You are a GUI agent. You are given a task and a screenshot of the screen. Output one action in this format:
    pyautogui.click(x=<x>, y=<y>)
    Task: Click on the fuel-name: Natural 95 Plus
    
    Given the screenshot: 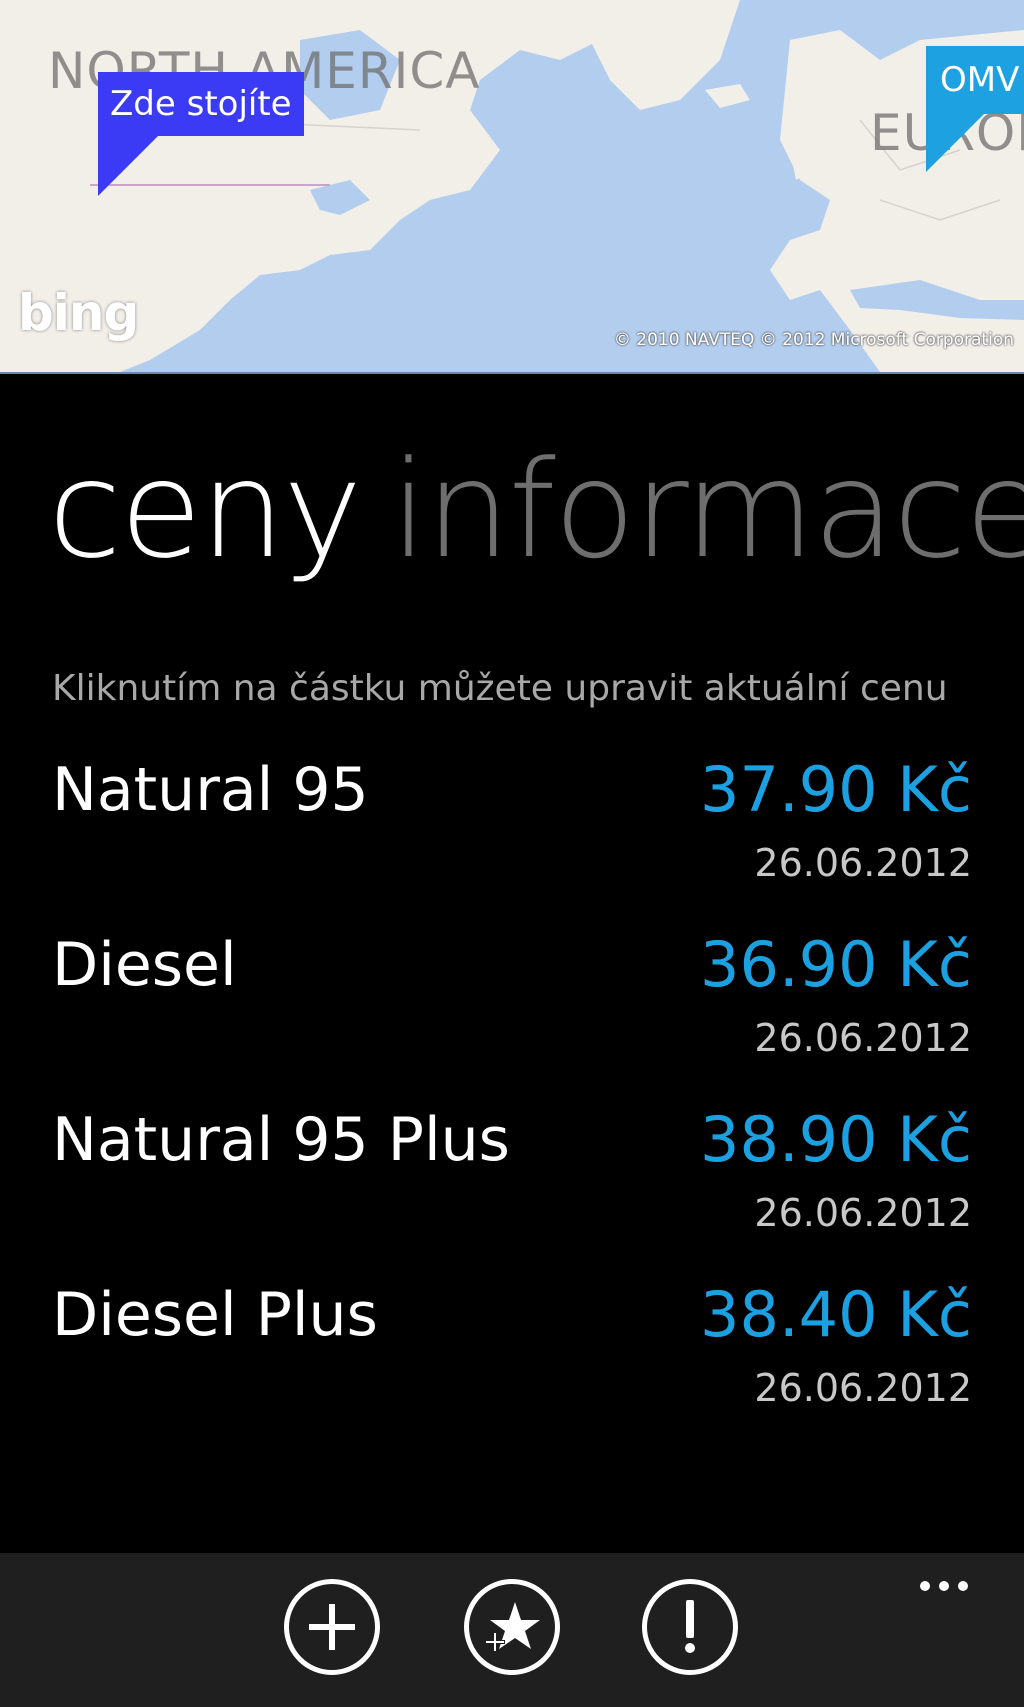 What is the action you would take?
    pyautogui.click(x=281, y=1140)
    